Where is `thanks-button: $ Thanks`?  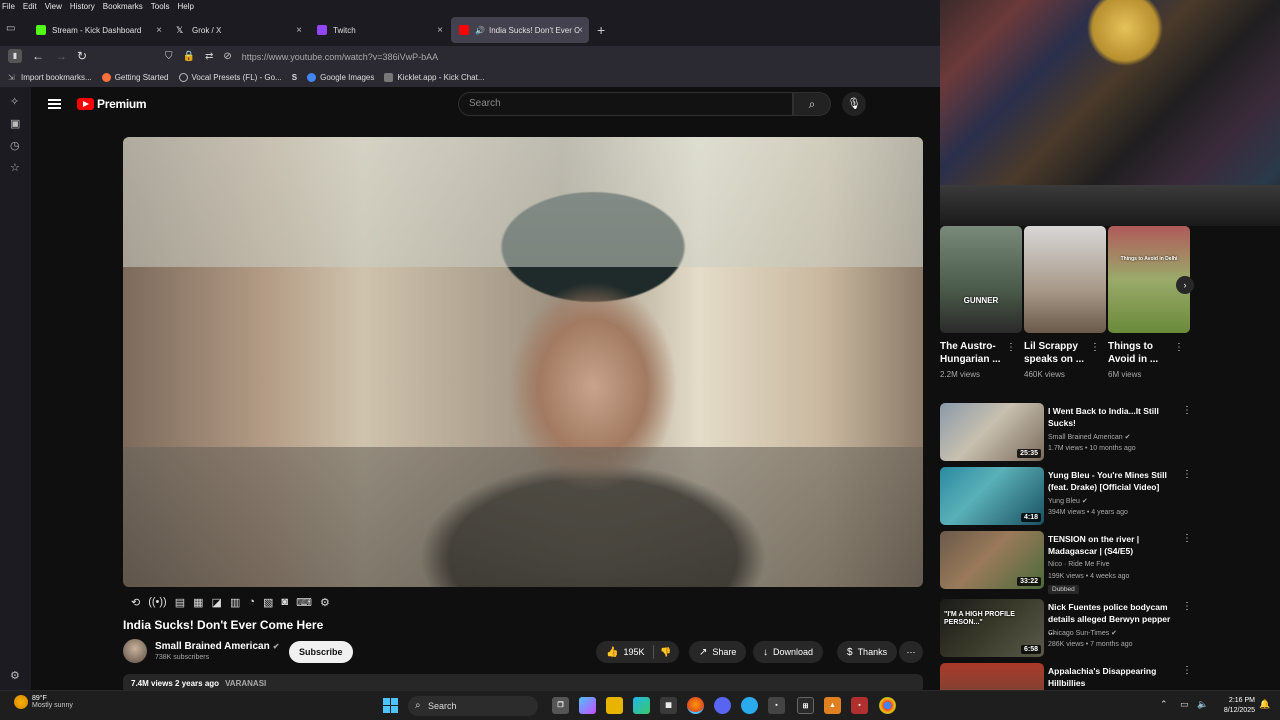 thanks-button: $ Thanks is located at coordinates (867, 652).